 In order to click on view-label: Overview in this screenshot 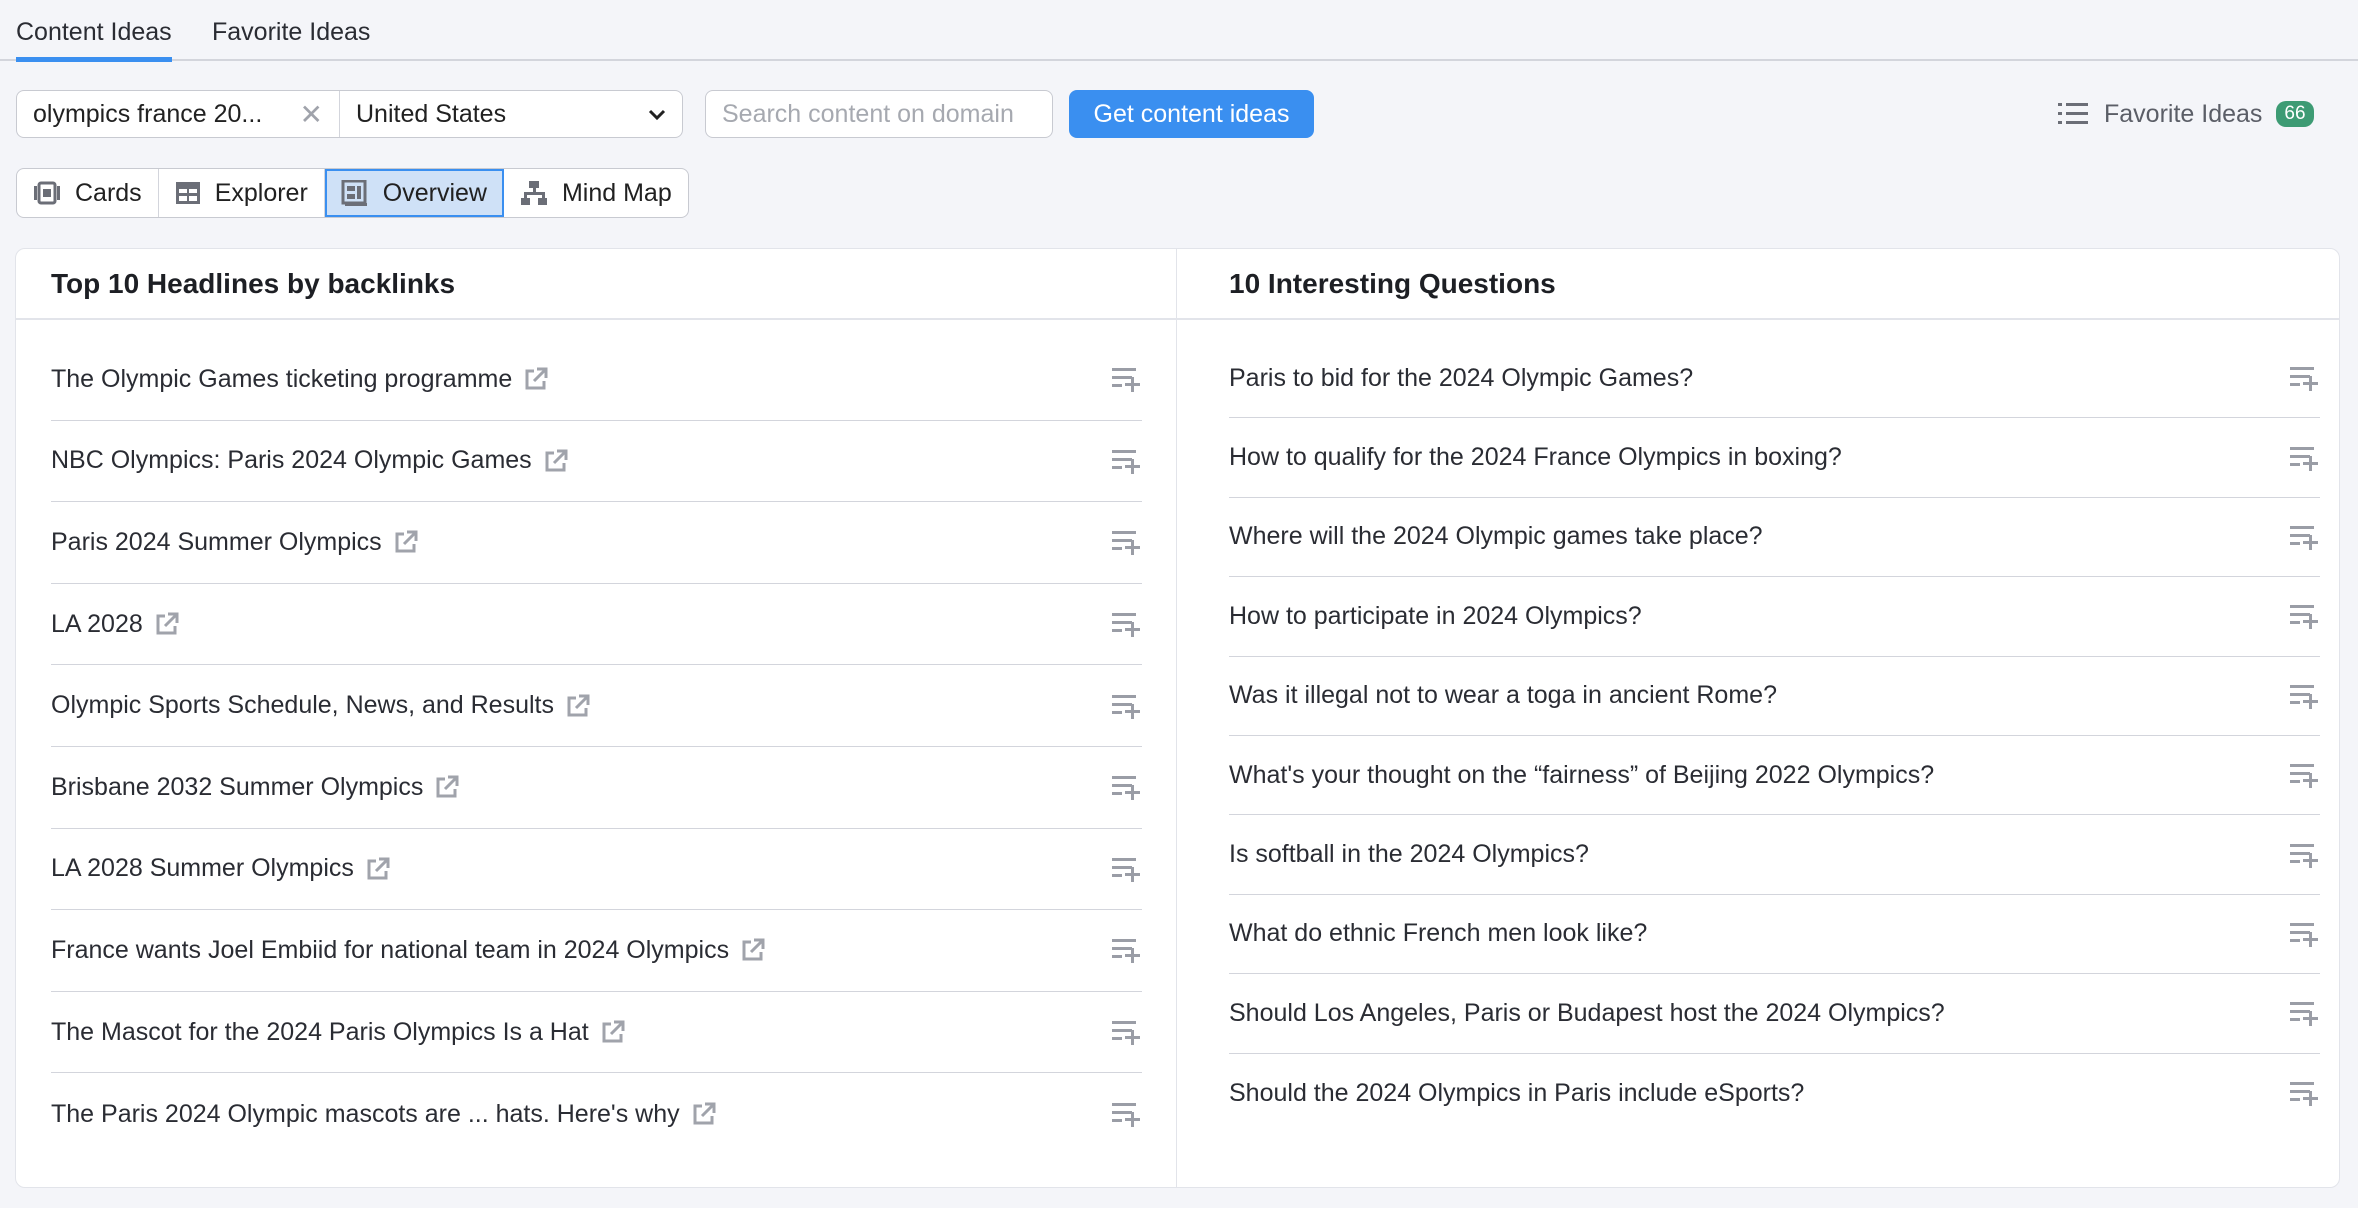, I will do `click(434, 192)`.